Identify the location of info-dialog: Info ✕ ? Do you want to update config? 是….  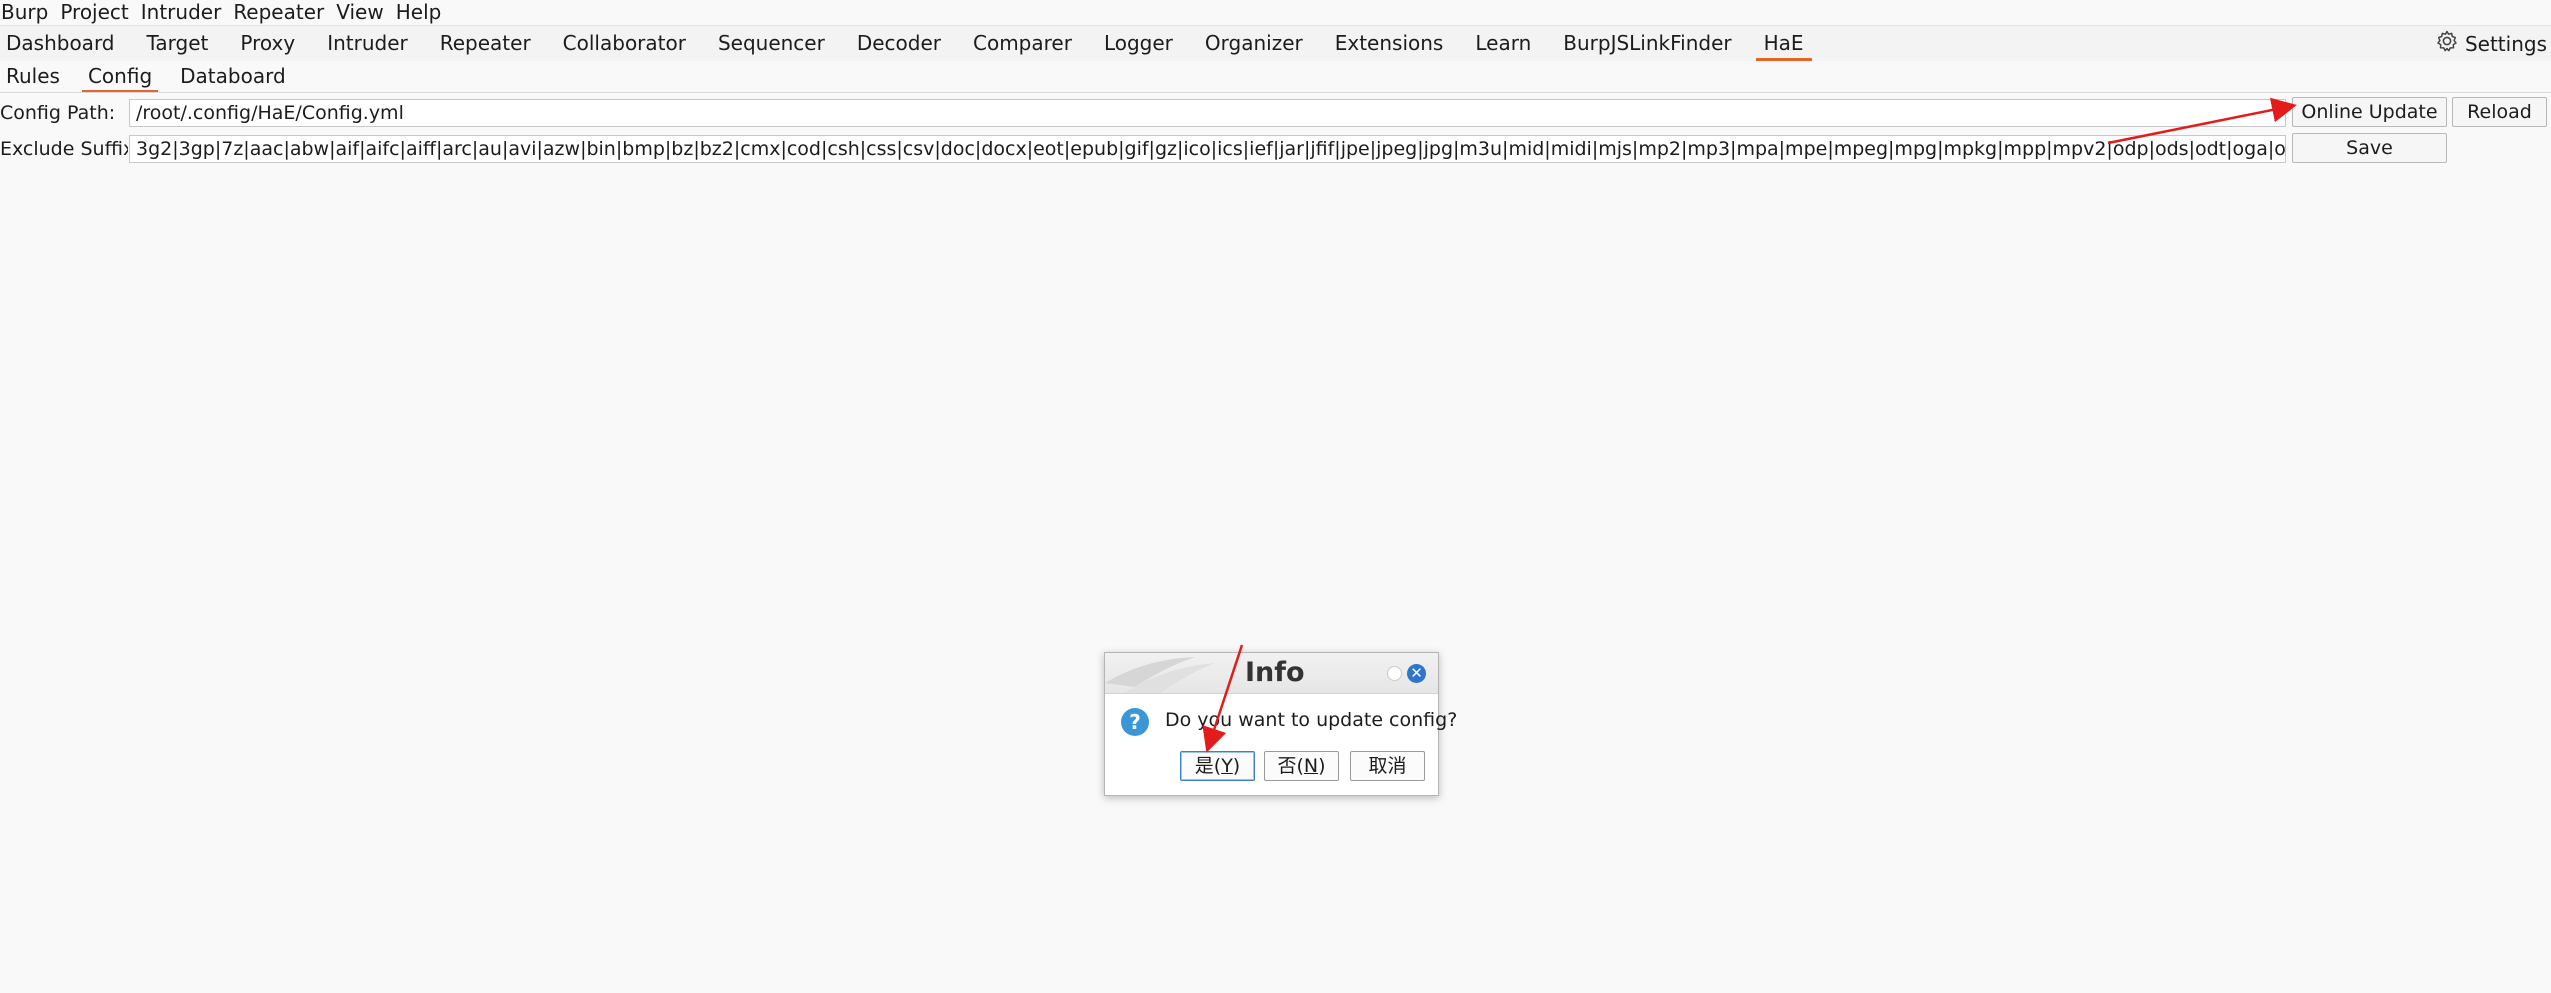
(1280, 724).